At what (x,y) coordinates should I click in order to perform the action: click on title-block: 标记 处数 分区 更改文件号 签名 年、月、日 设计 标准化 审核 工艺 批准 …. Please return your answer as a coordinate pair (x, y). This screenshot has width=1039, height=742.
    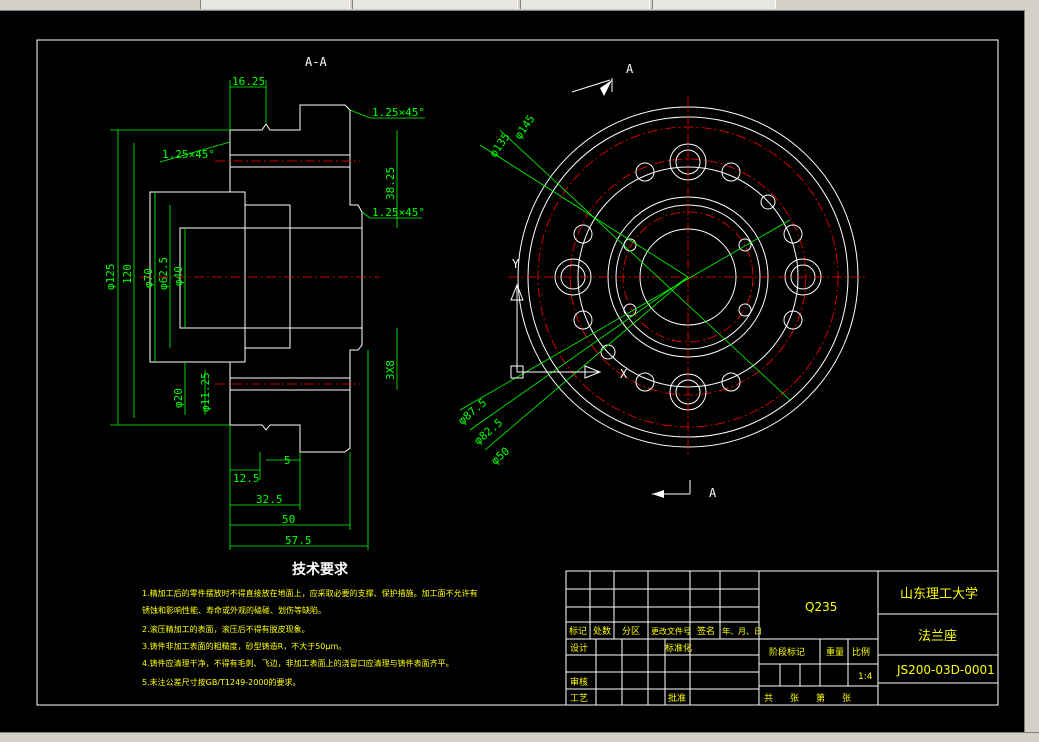
    Looking at the image, I should click on (782, 638).